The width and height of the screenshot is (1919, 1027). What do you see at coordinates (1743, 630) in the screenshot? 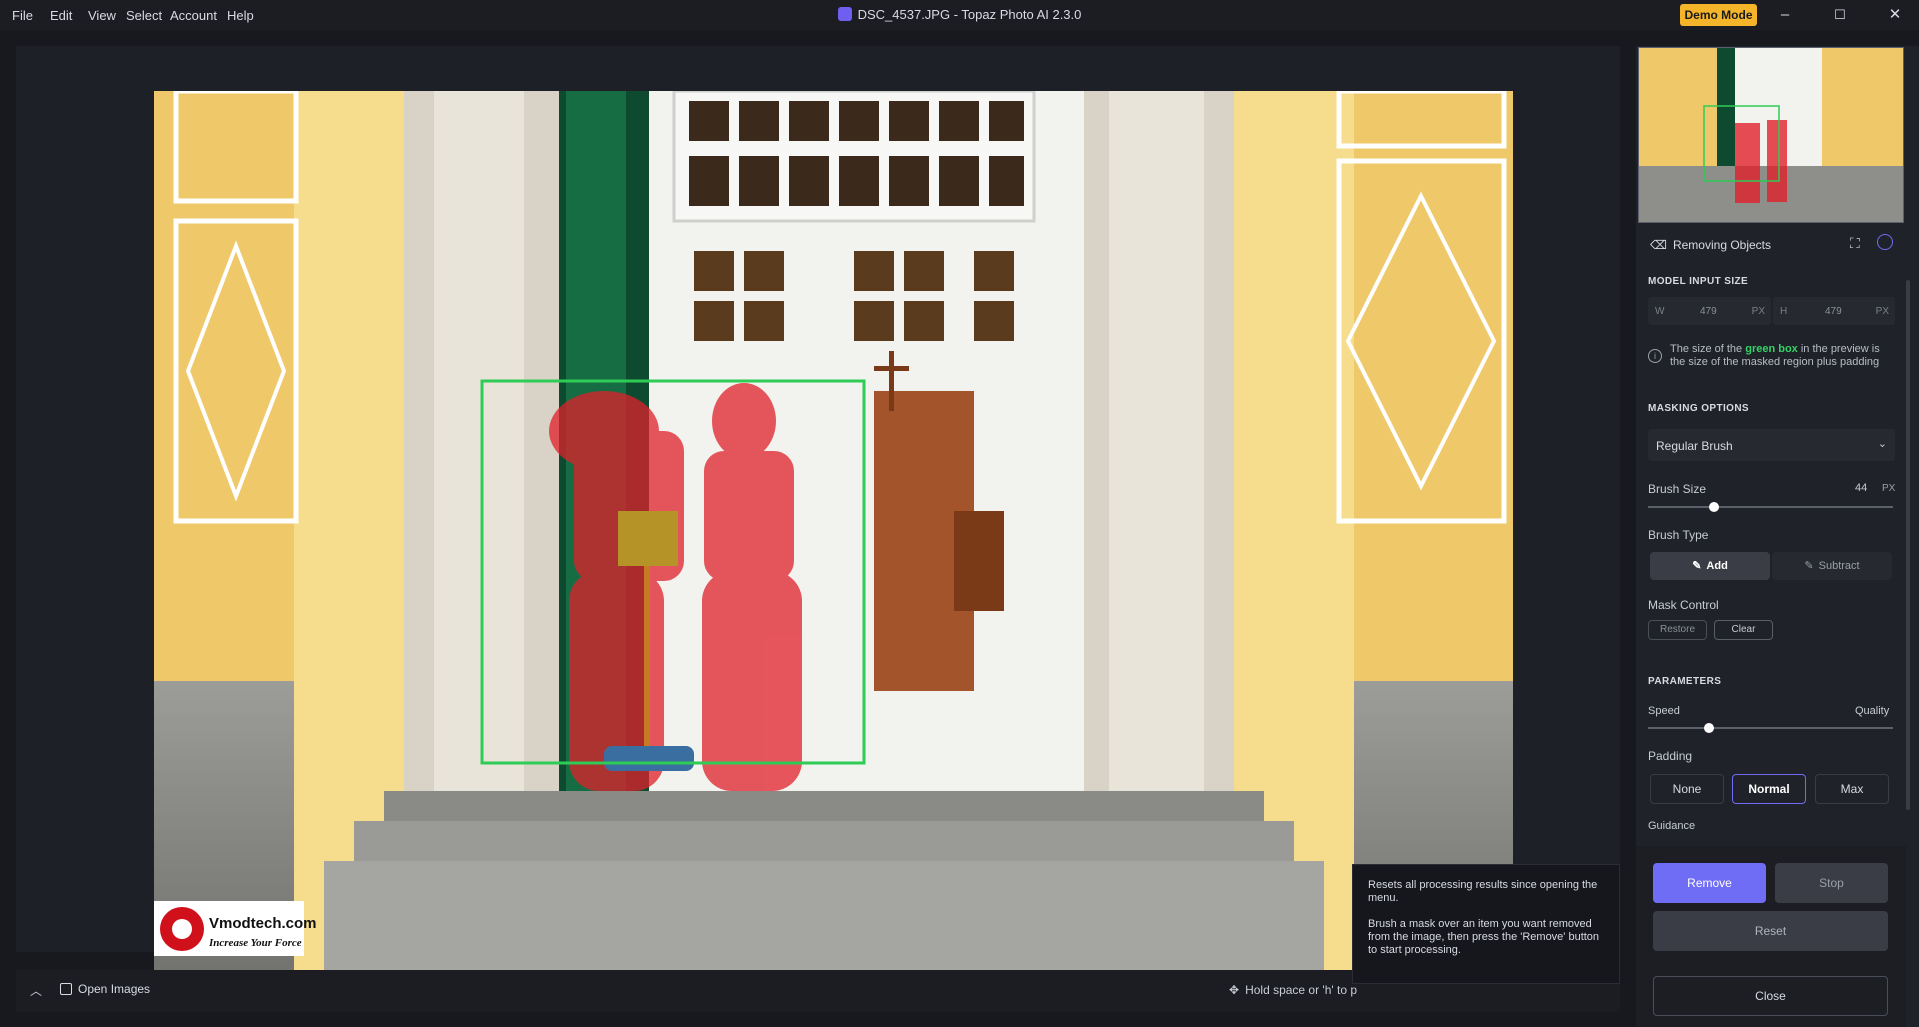
I see `clear-button: Clear` at bounding box center [1743, 630].